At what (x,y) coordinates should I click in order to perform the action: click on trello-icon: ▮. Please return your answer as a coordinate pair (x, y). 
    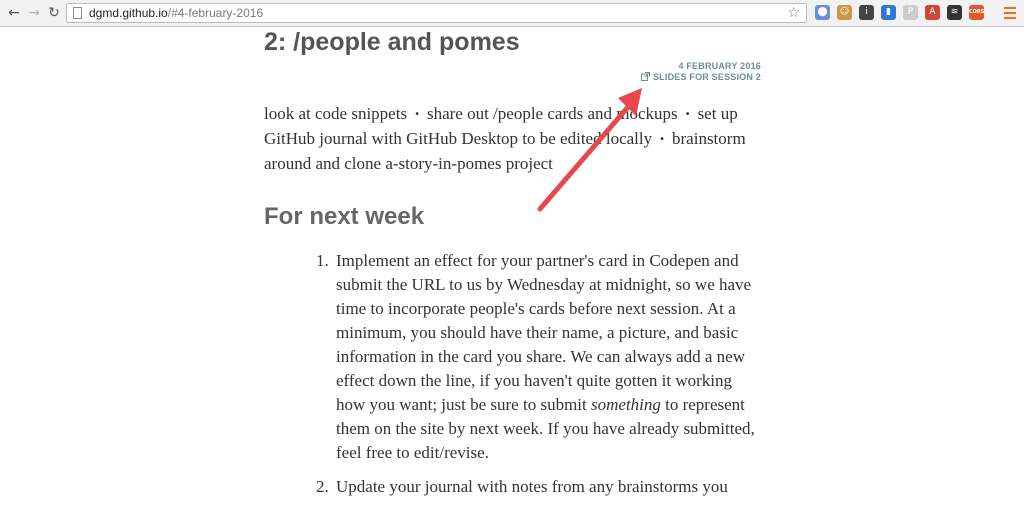
    Looking at the image, I should click on (888, 12).